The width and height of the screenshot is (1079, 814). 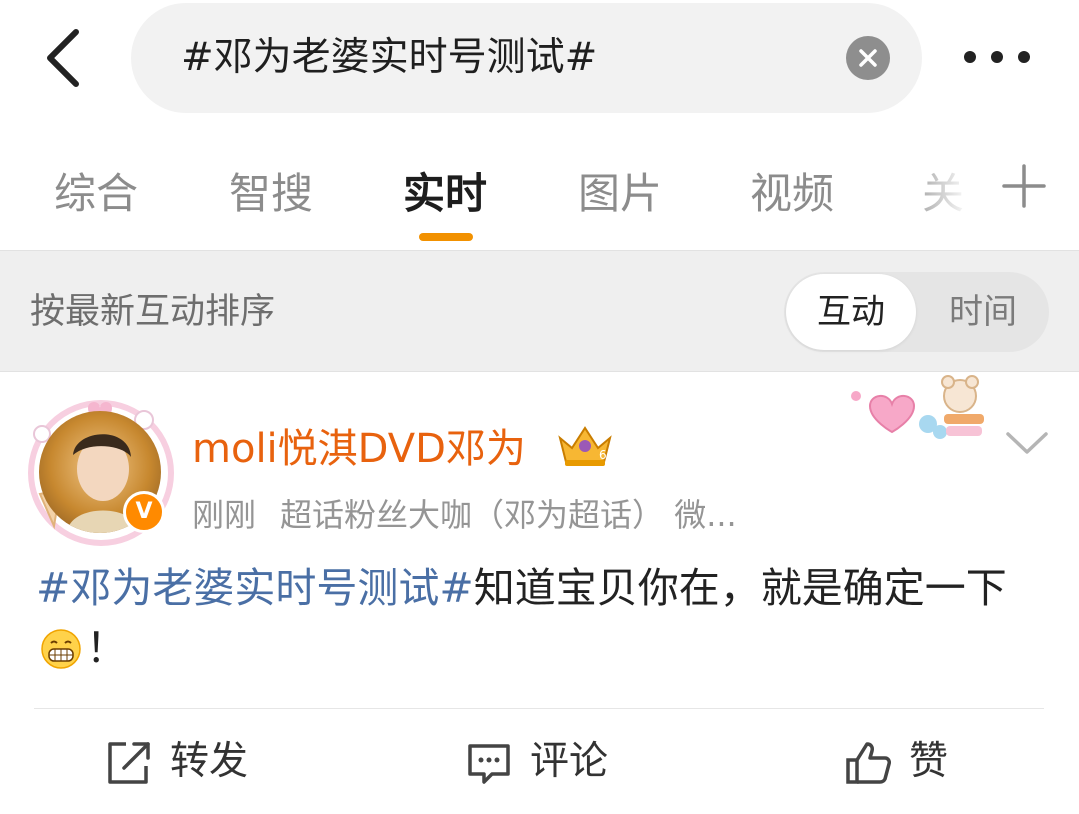 I want to click on tab-realtime: 实时, so click(x=445, y=190).